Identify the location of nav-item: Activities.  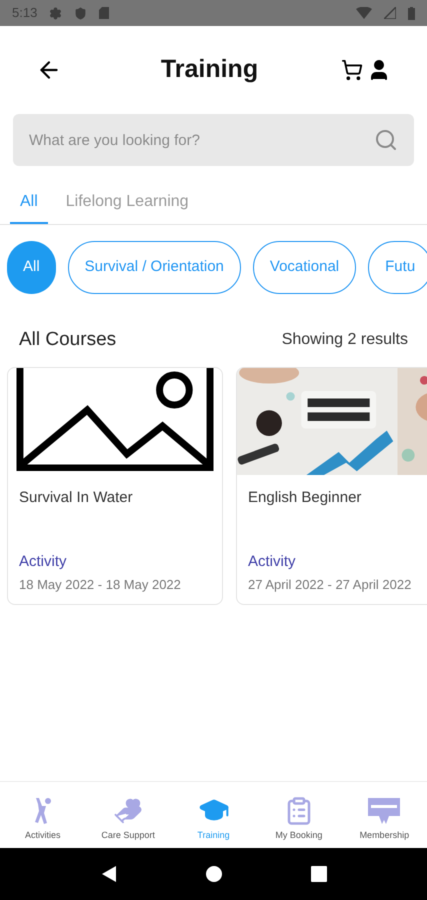
(43, 815).